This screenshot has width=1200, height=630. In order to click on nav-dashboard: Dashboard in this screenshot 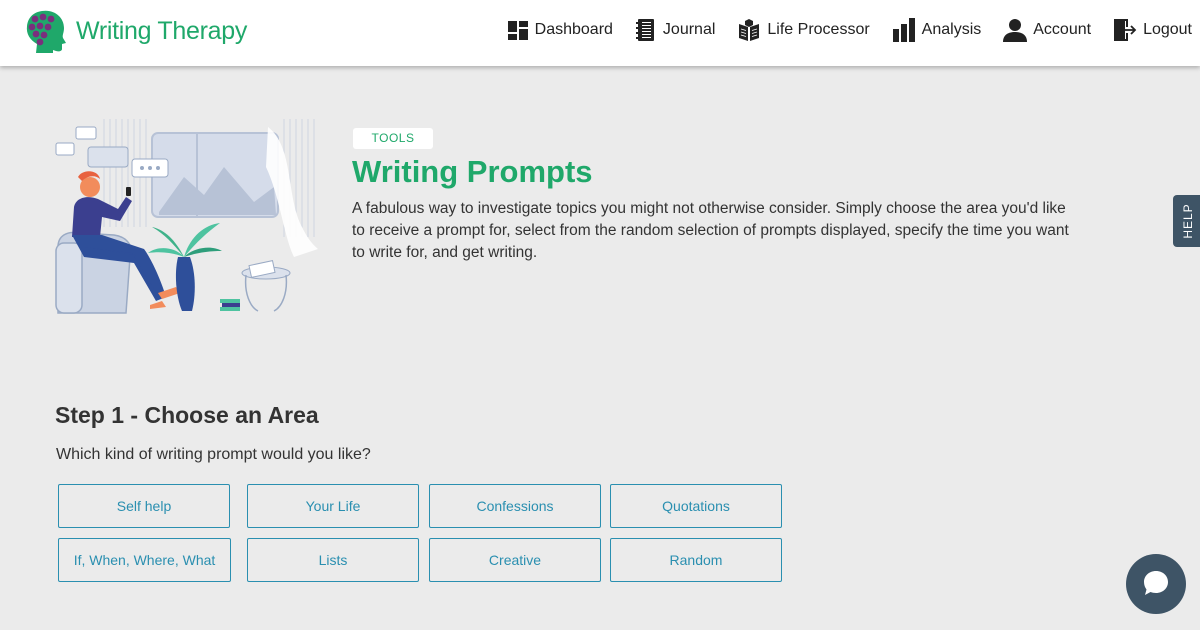, I will do `click(560, 30)`.